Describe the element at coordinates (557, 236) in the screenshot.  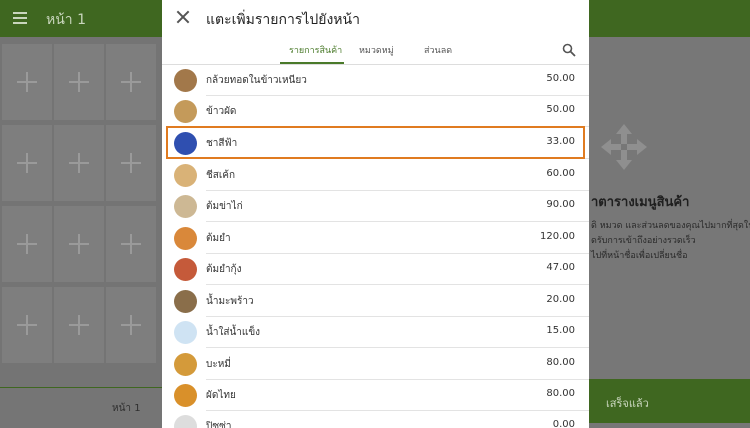
I see `item-price: 120.00` at that location.